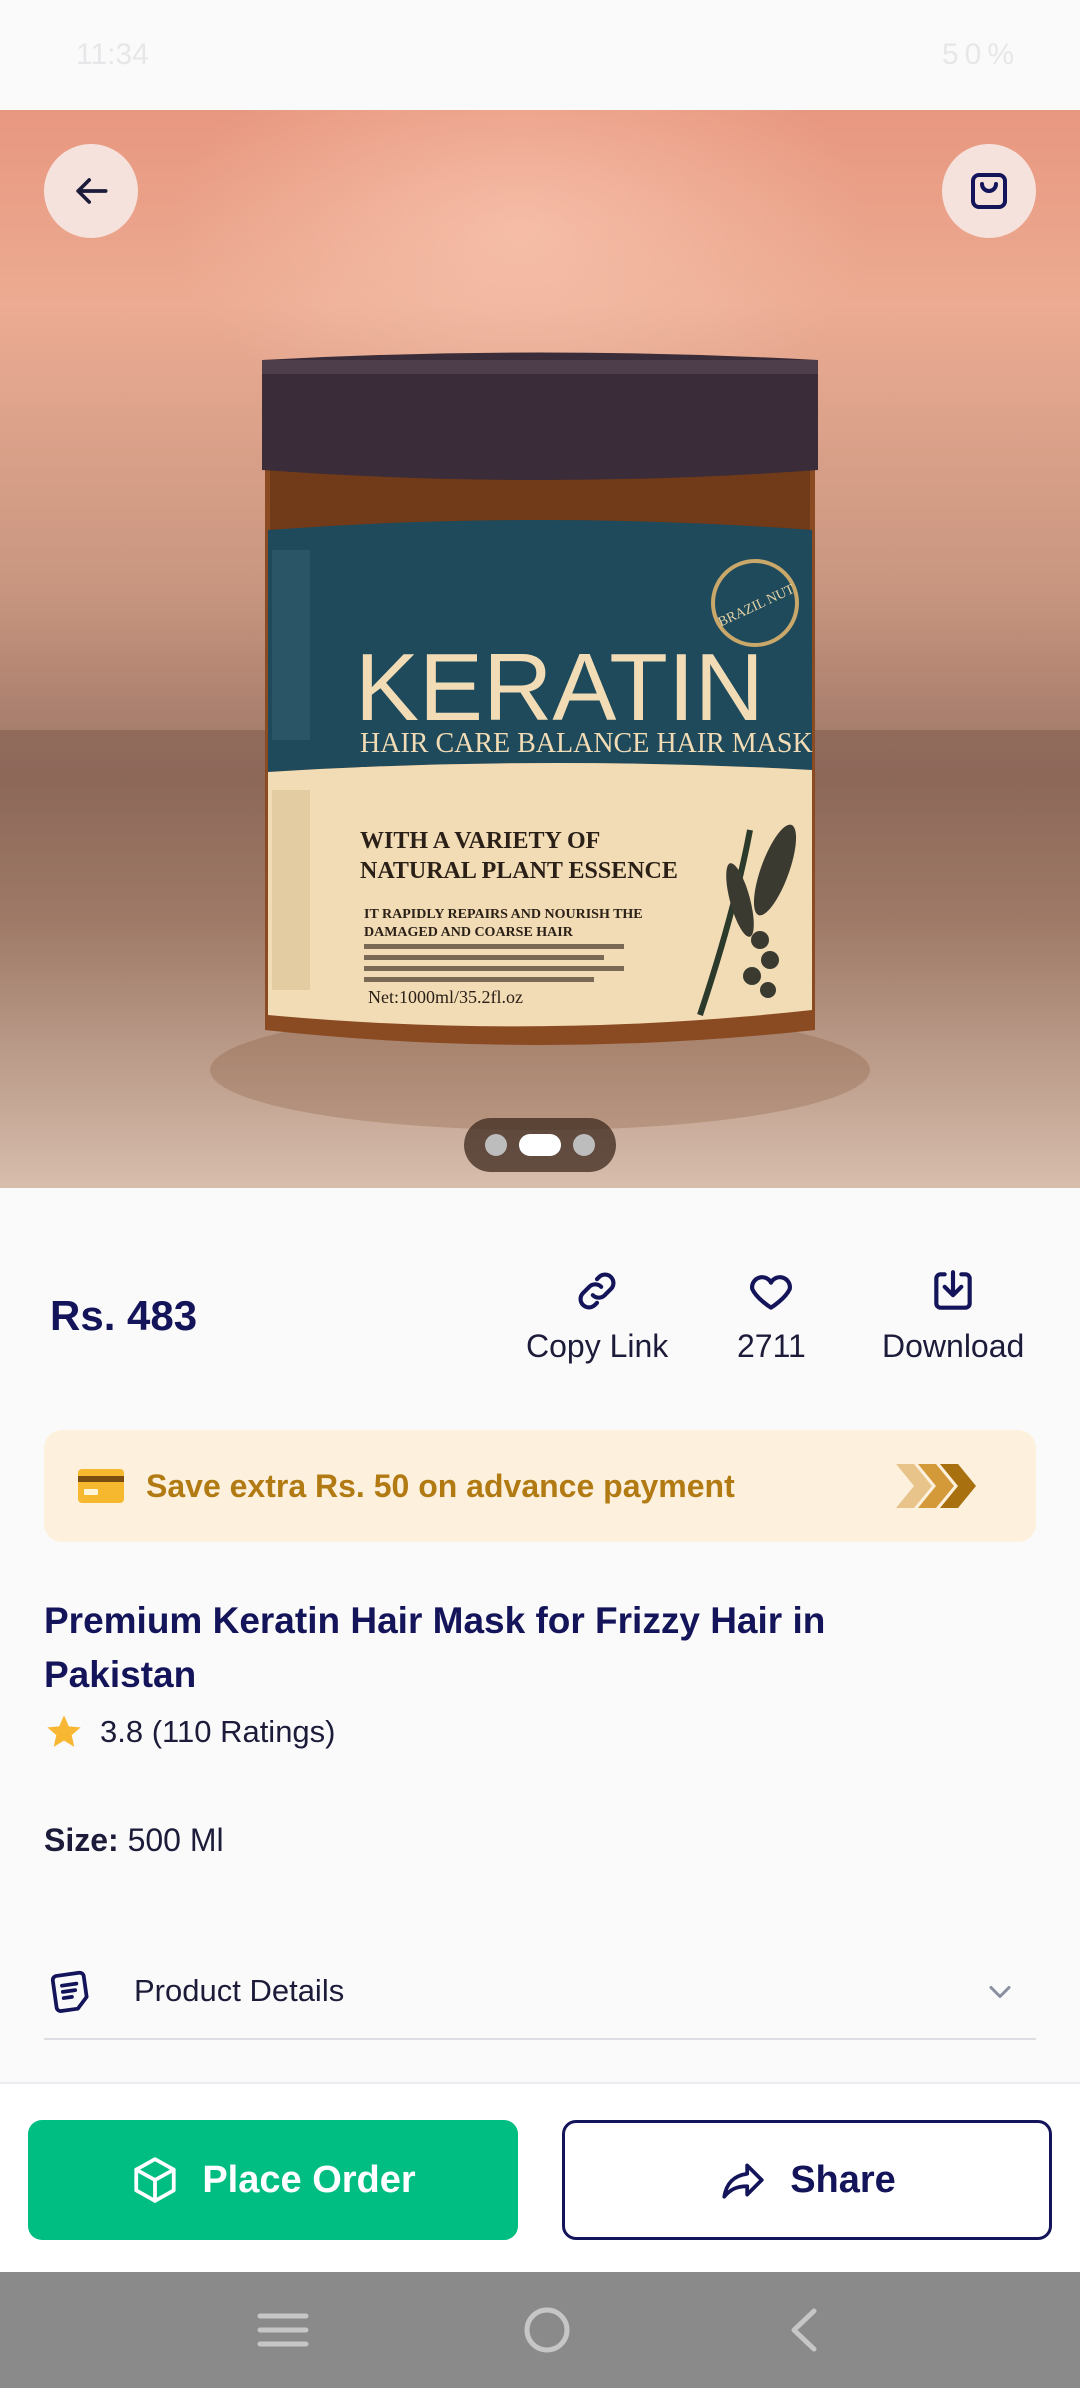 The height and width of the screenshot is (2388, 1080). What do you see at coordinates (771, 1315) in the screenshot?
I see `like-button: 2711` at bounding box center [771, 1315].